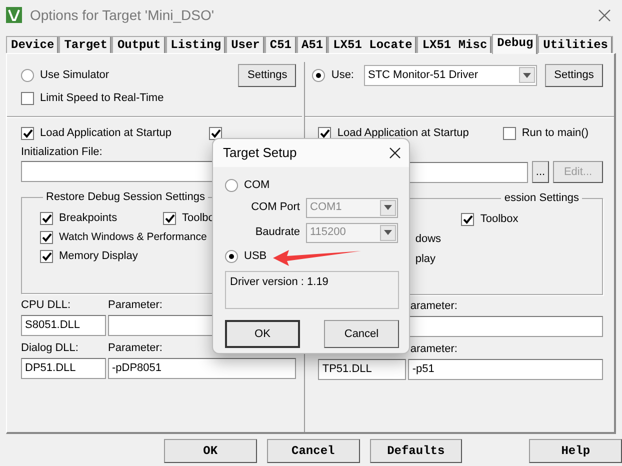 The width and height of the screenshot is (622, 466). I want to click on tab: C51, so click(280, 44).